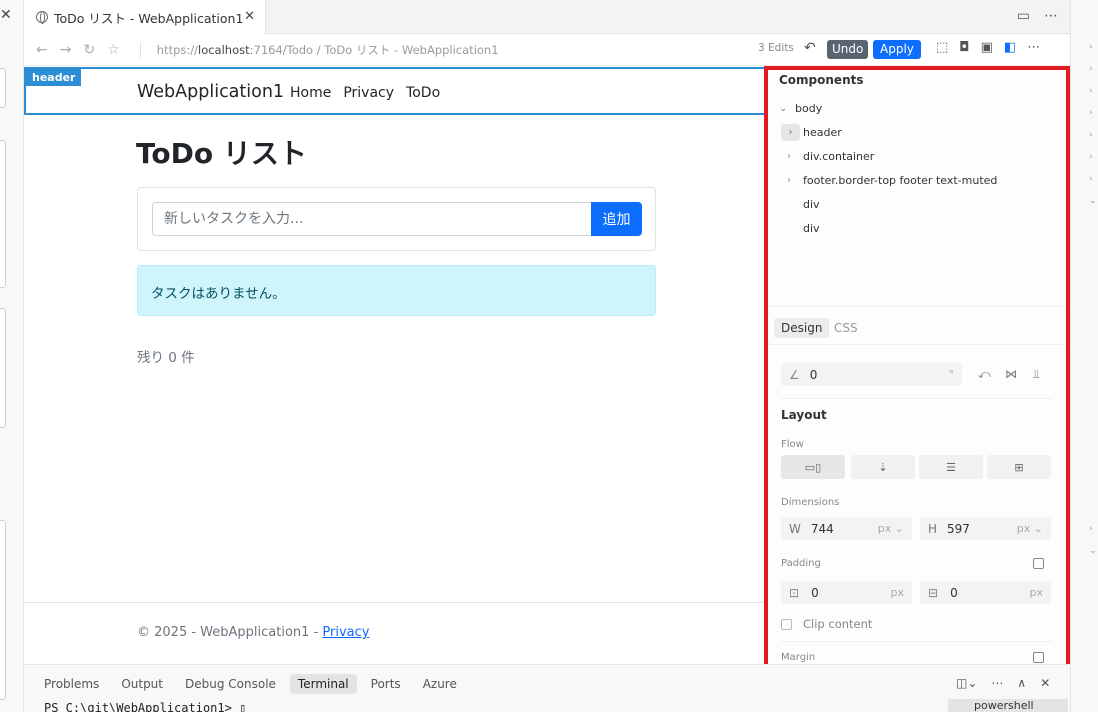 This screenshot has width=1098, height=712. What do you see at coordinates (368, 93) in the screenshot?
I see `nav-privacy: Privacy` at bounding box center [368, 93].